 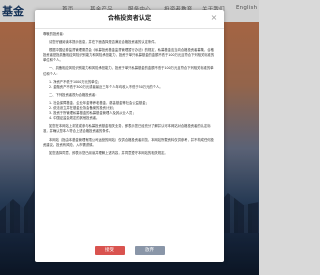 What do you see at coordinates (149, 250) in the screenshot?
I see `decline-button: 放弃` at bounding box center [149, 250].